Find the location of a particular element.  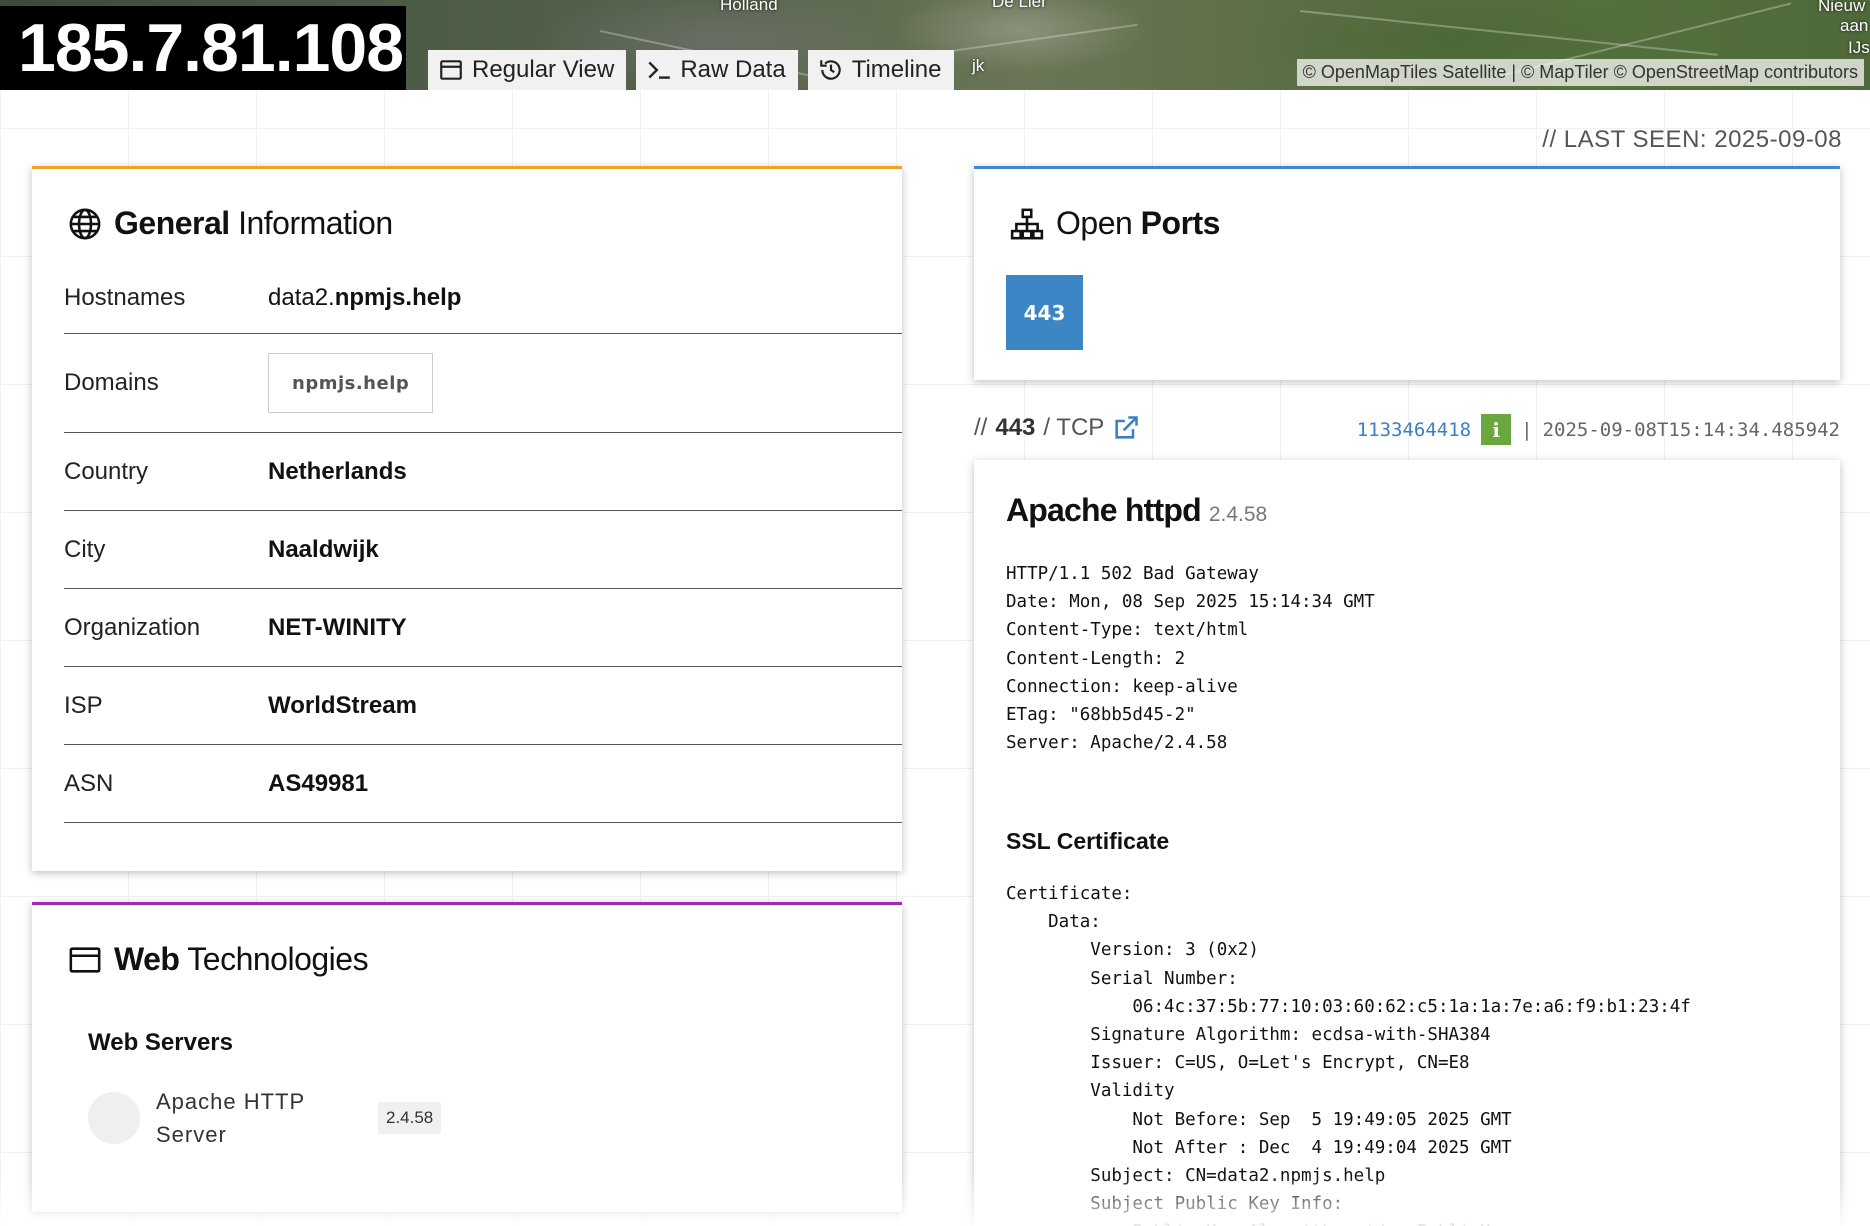

browser-window-icon is located at coordinates (85, 959).